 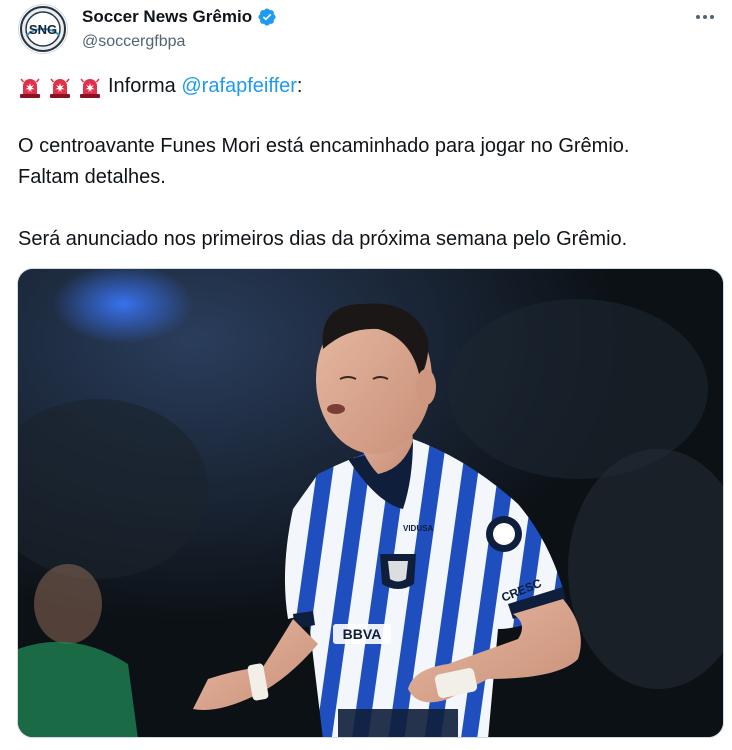 I want to click on avatar-logo-text: SNG, so click(x=43, y=29).